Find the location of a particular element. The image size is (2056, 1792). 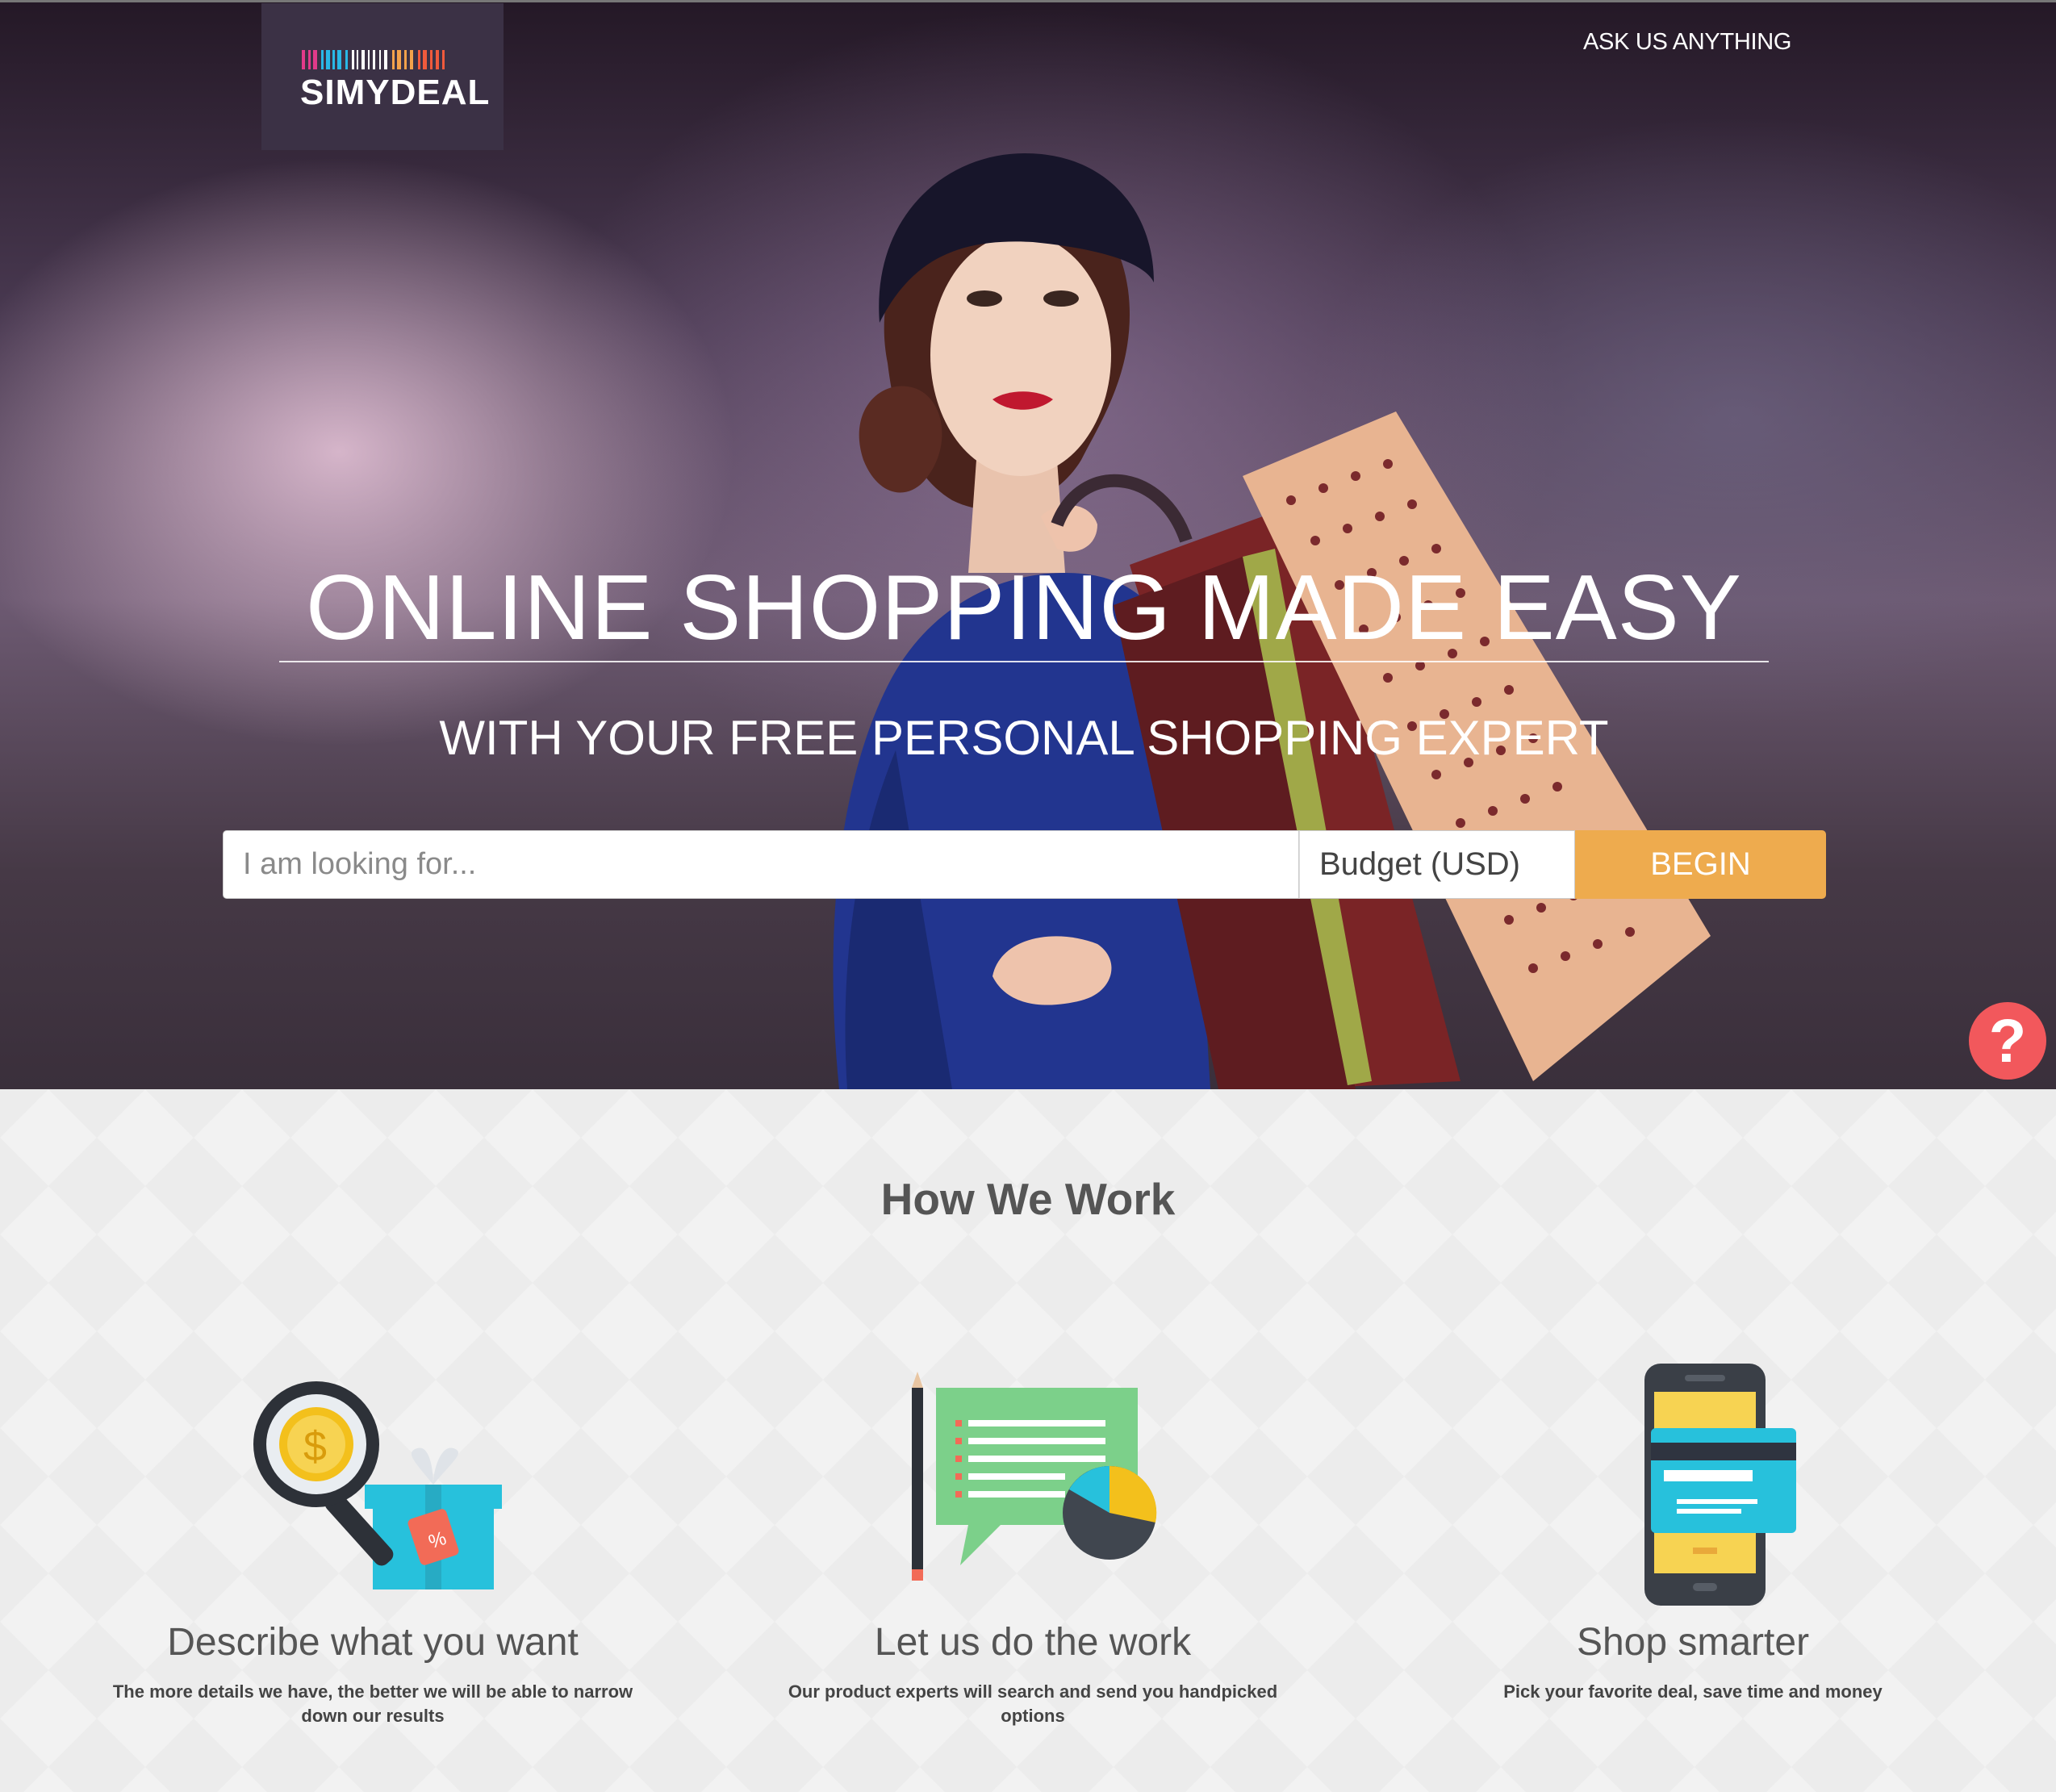

section-title: How We Work is located at coordinates (1028, 1199).